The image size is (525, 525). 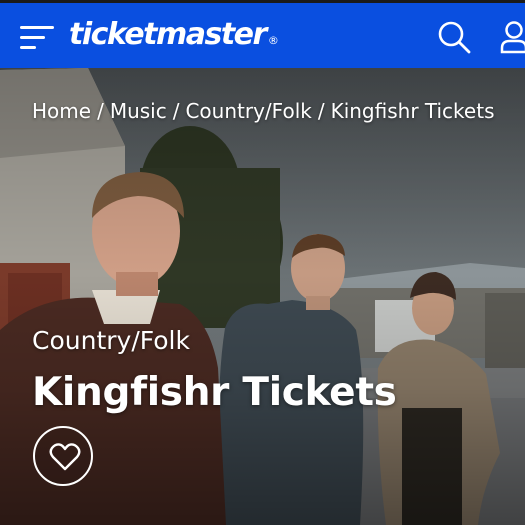 I want to click on breadcrumb-country-folk: Country/Folk, so click(x=248, y=111).